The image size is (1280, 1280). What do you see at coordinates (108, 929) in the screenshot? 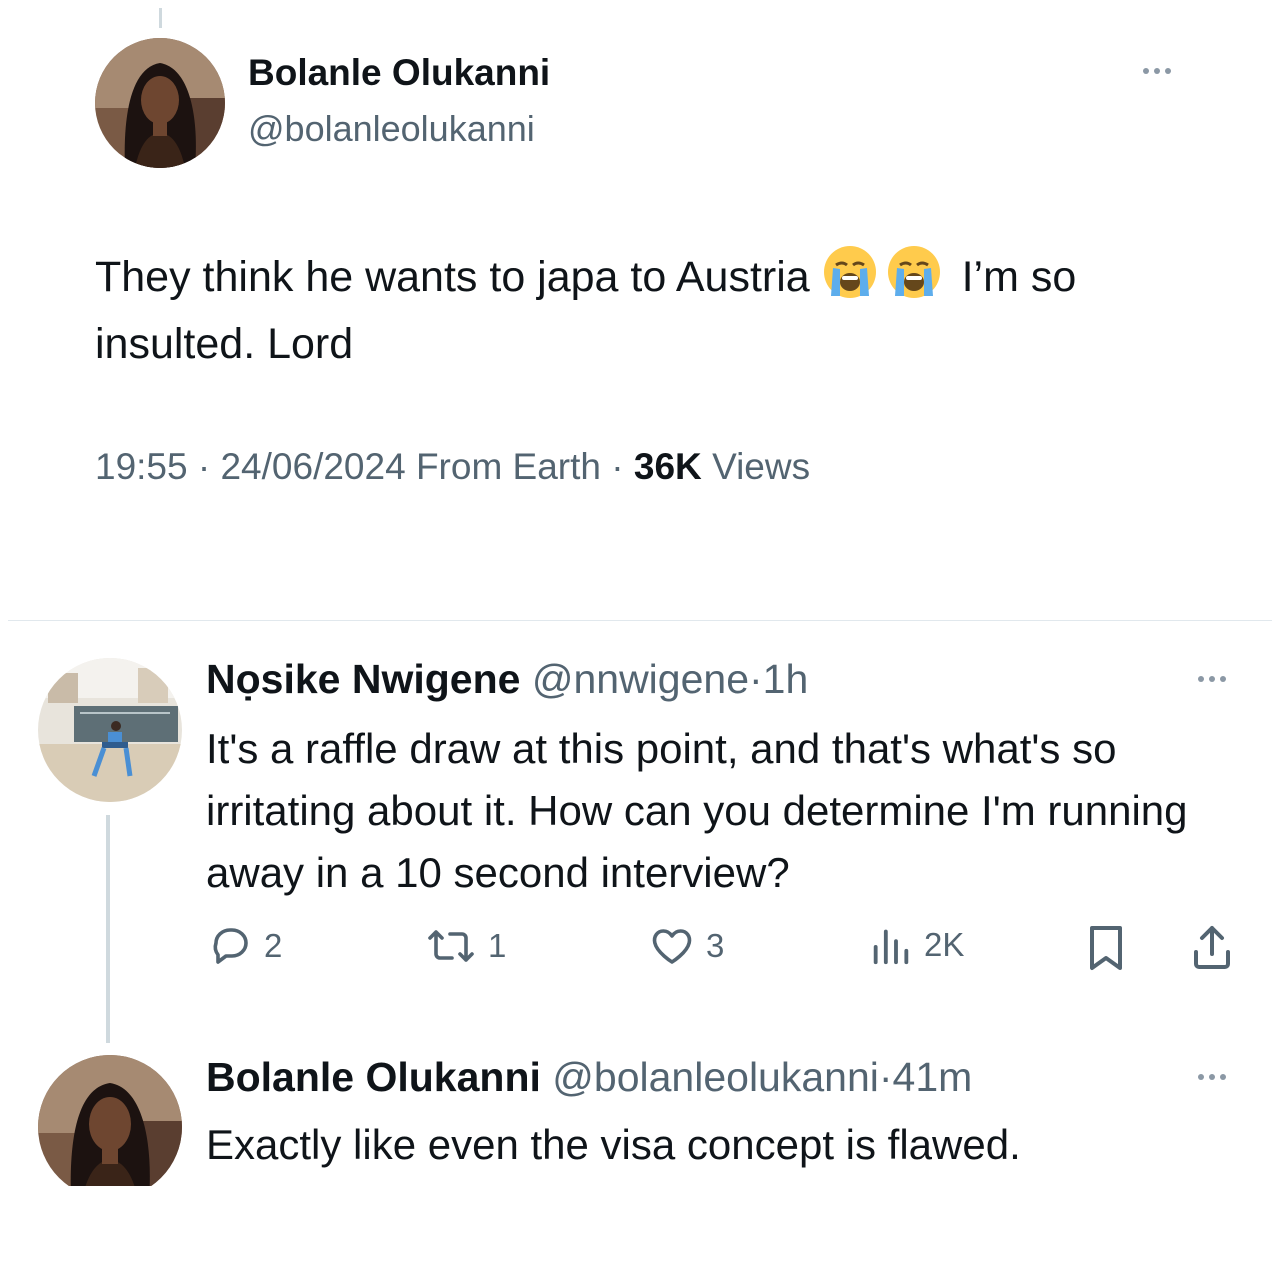
I see `thread-line` at bounding box center [108, 929].